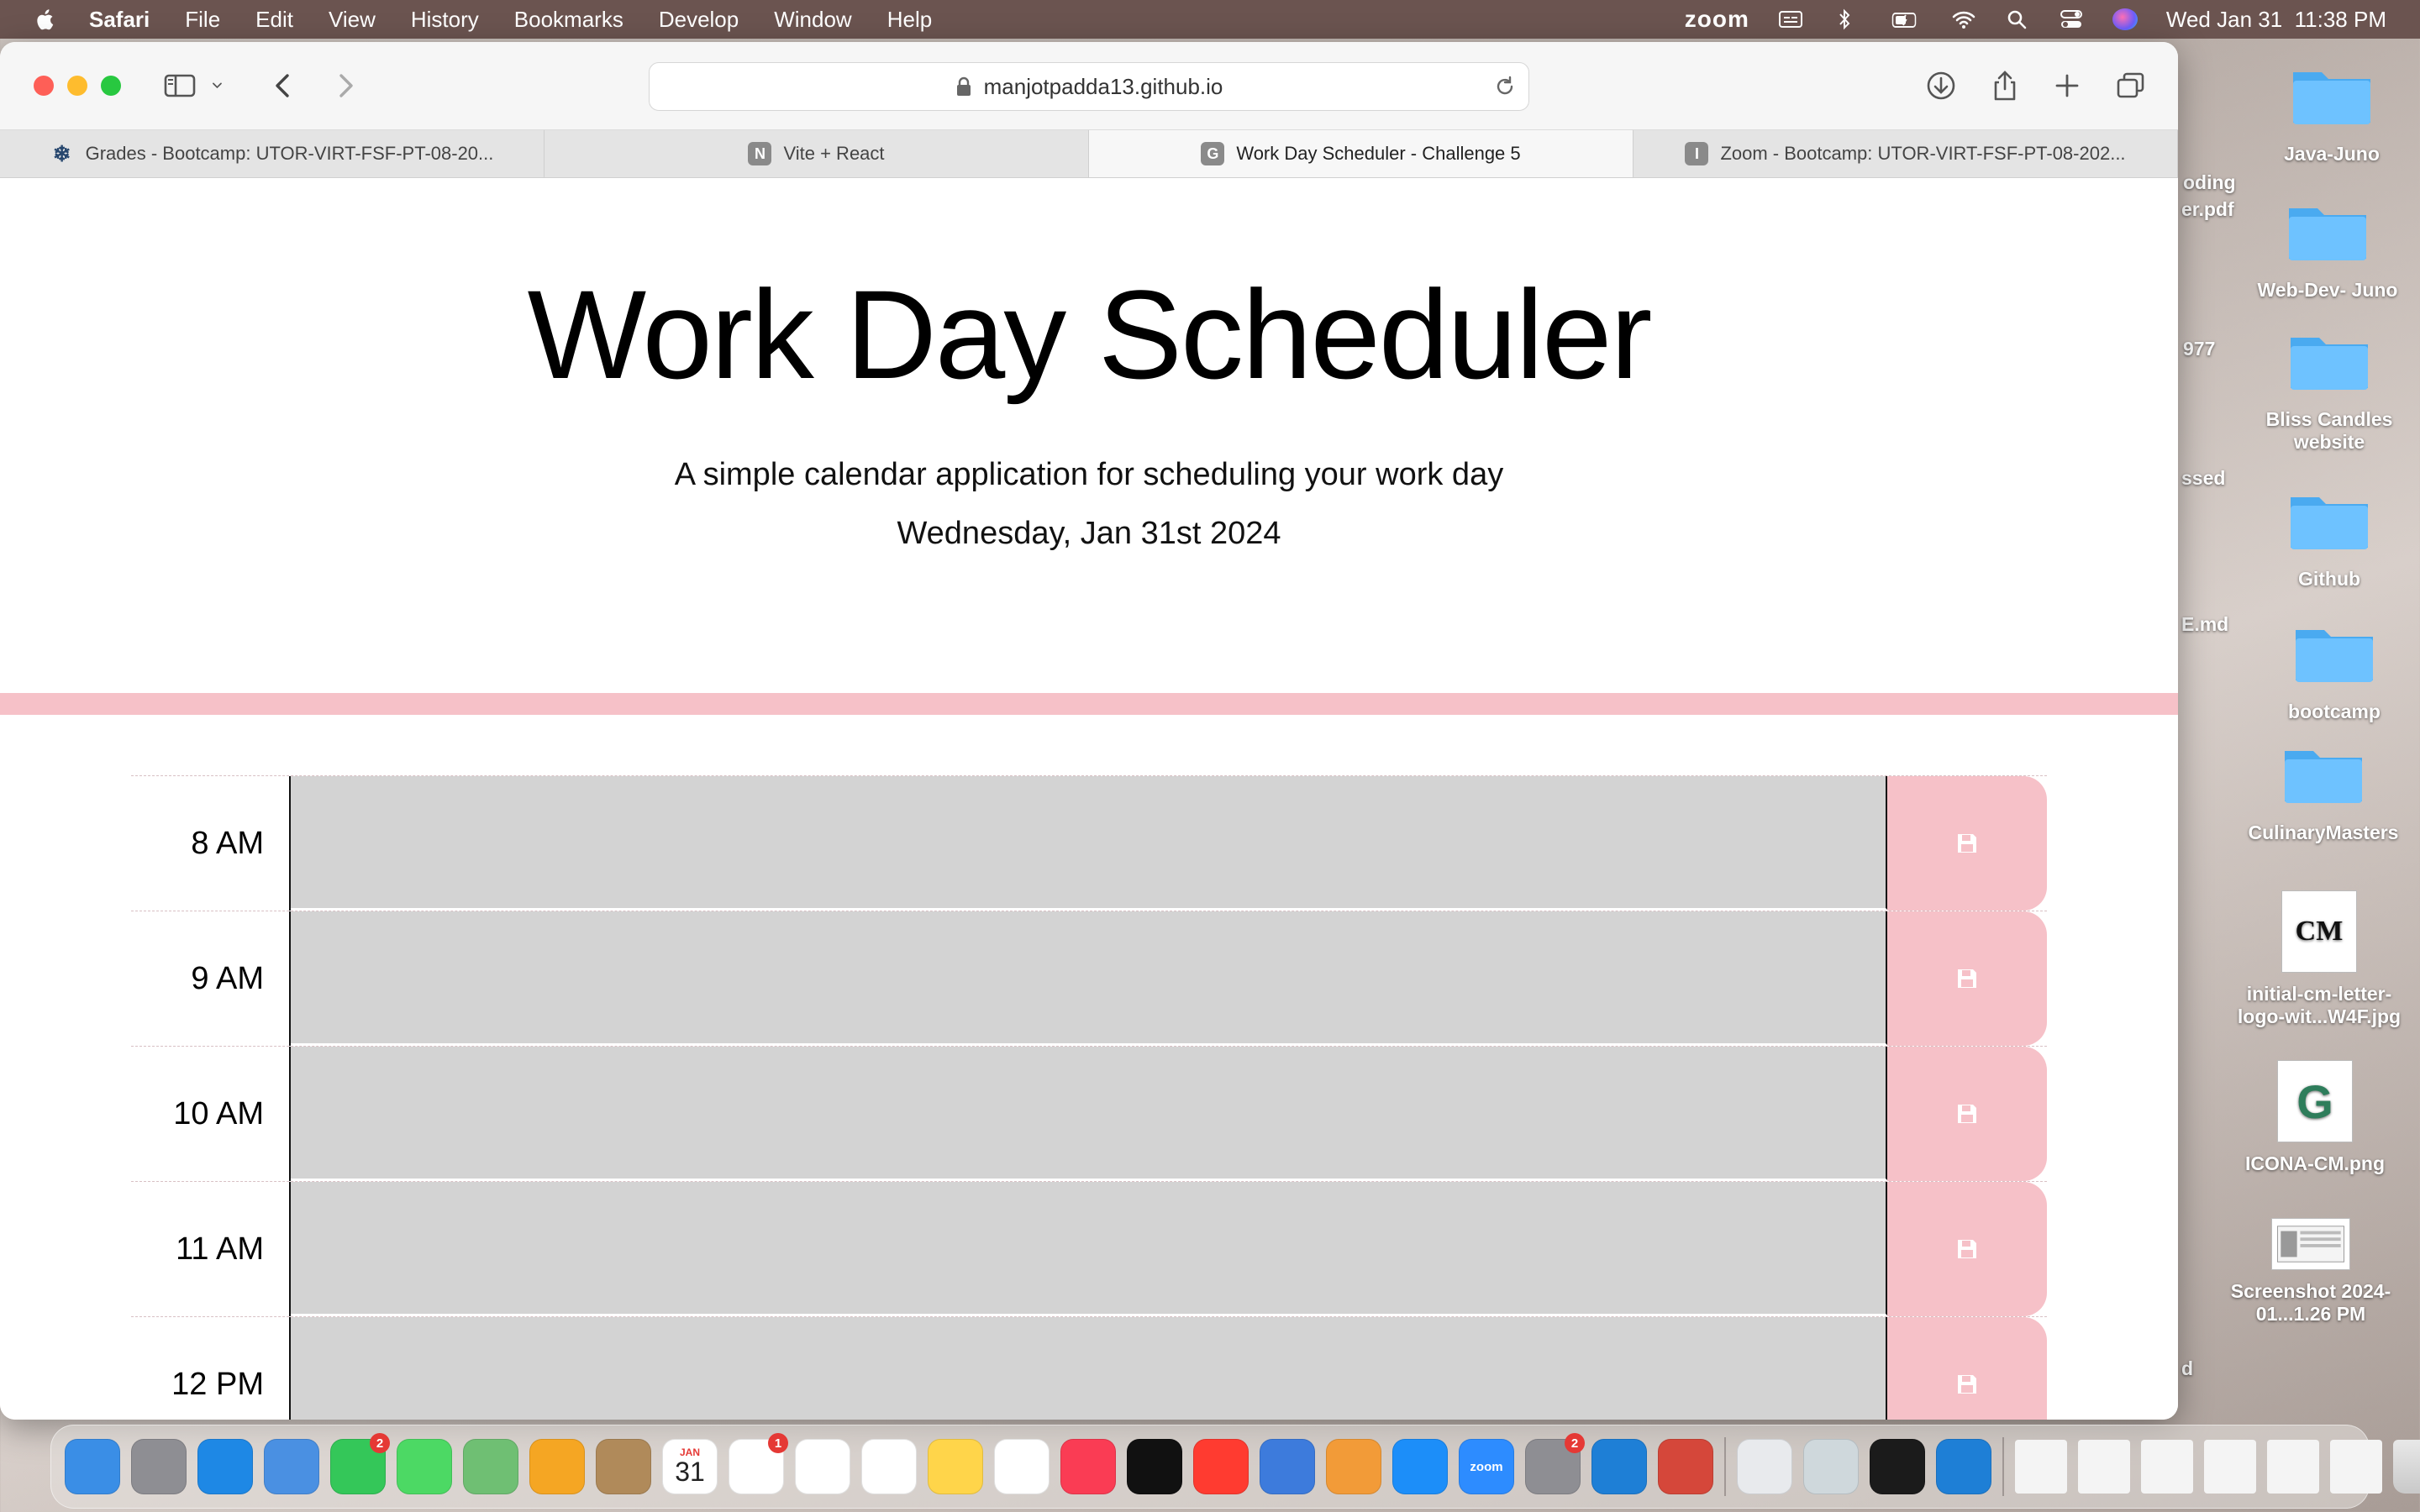 This screenshot has height=1512, width=2420. What do you see at coordinates (44, 86) in the screenshot?
I see `close-window-button` at bounding box center [44, 86].